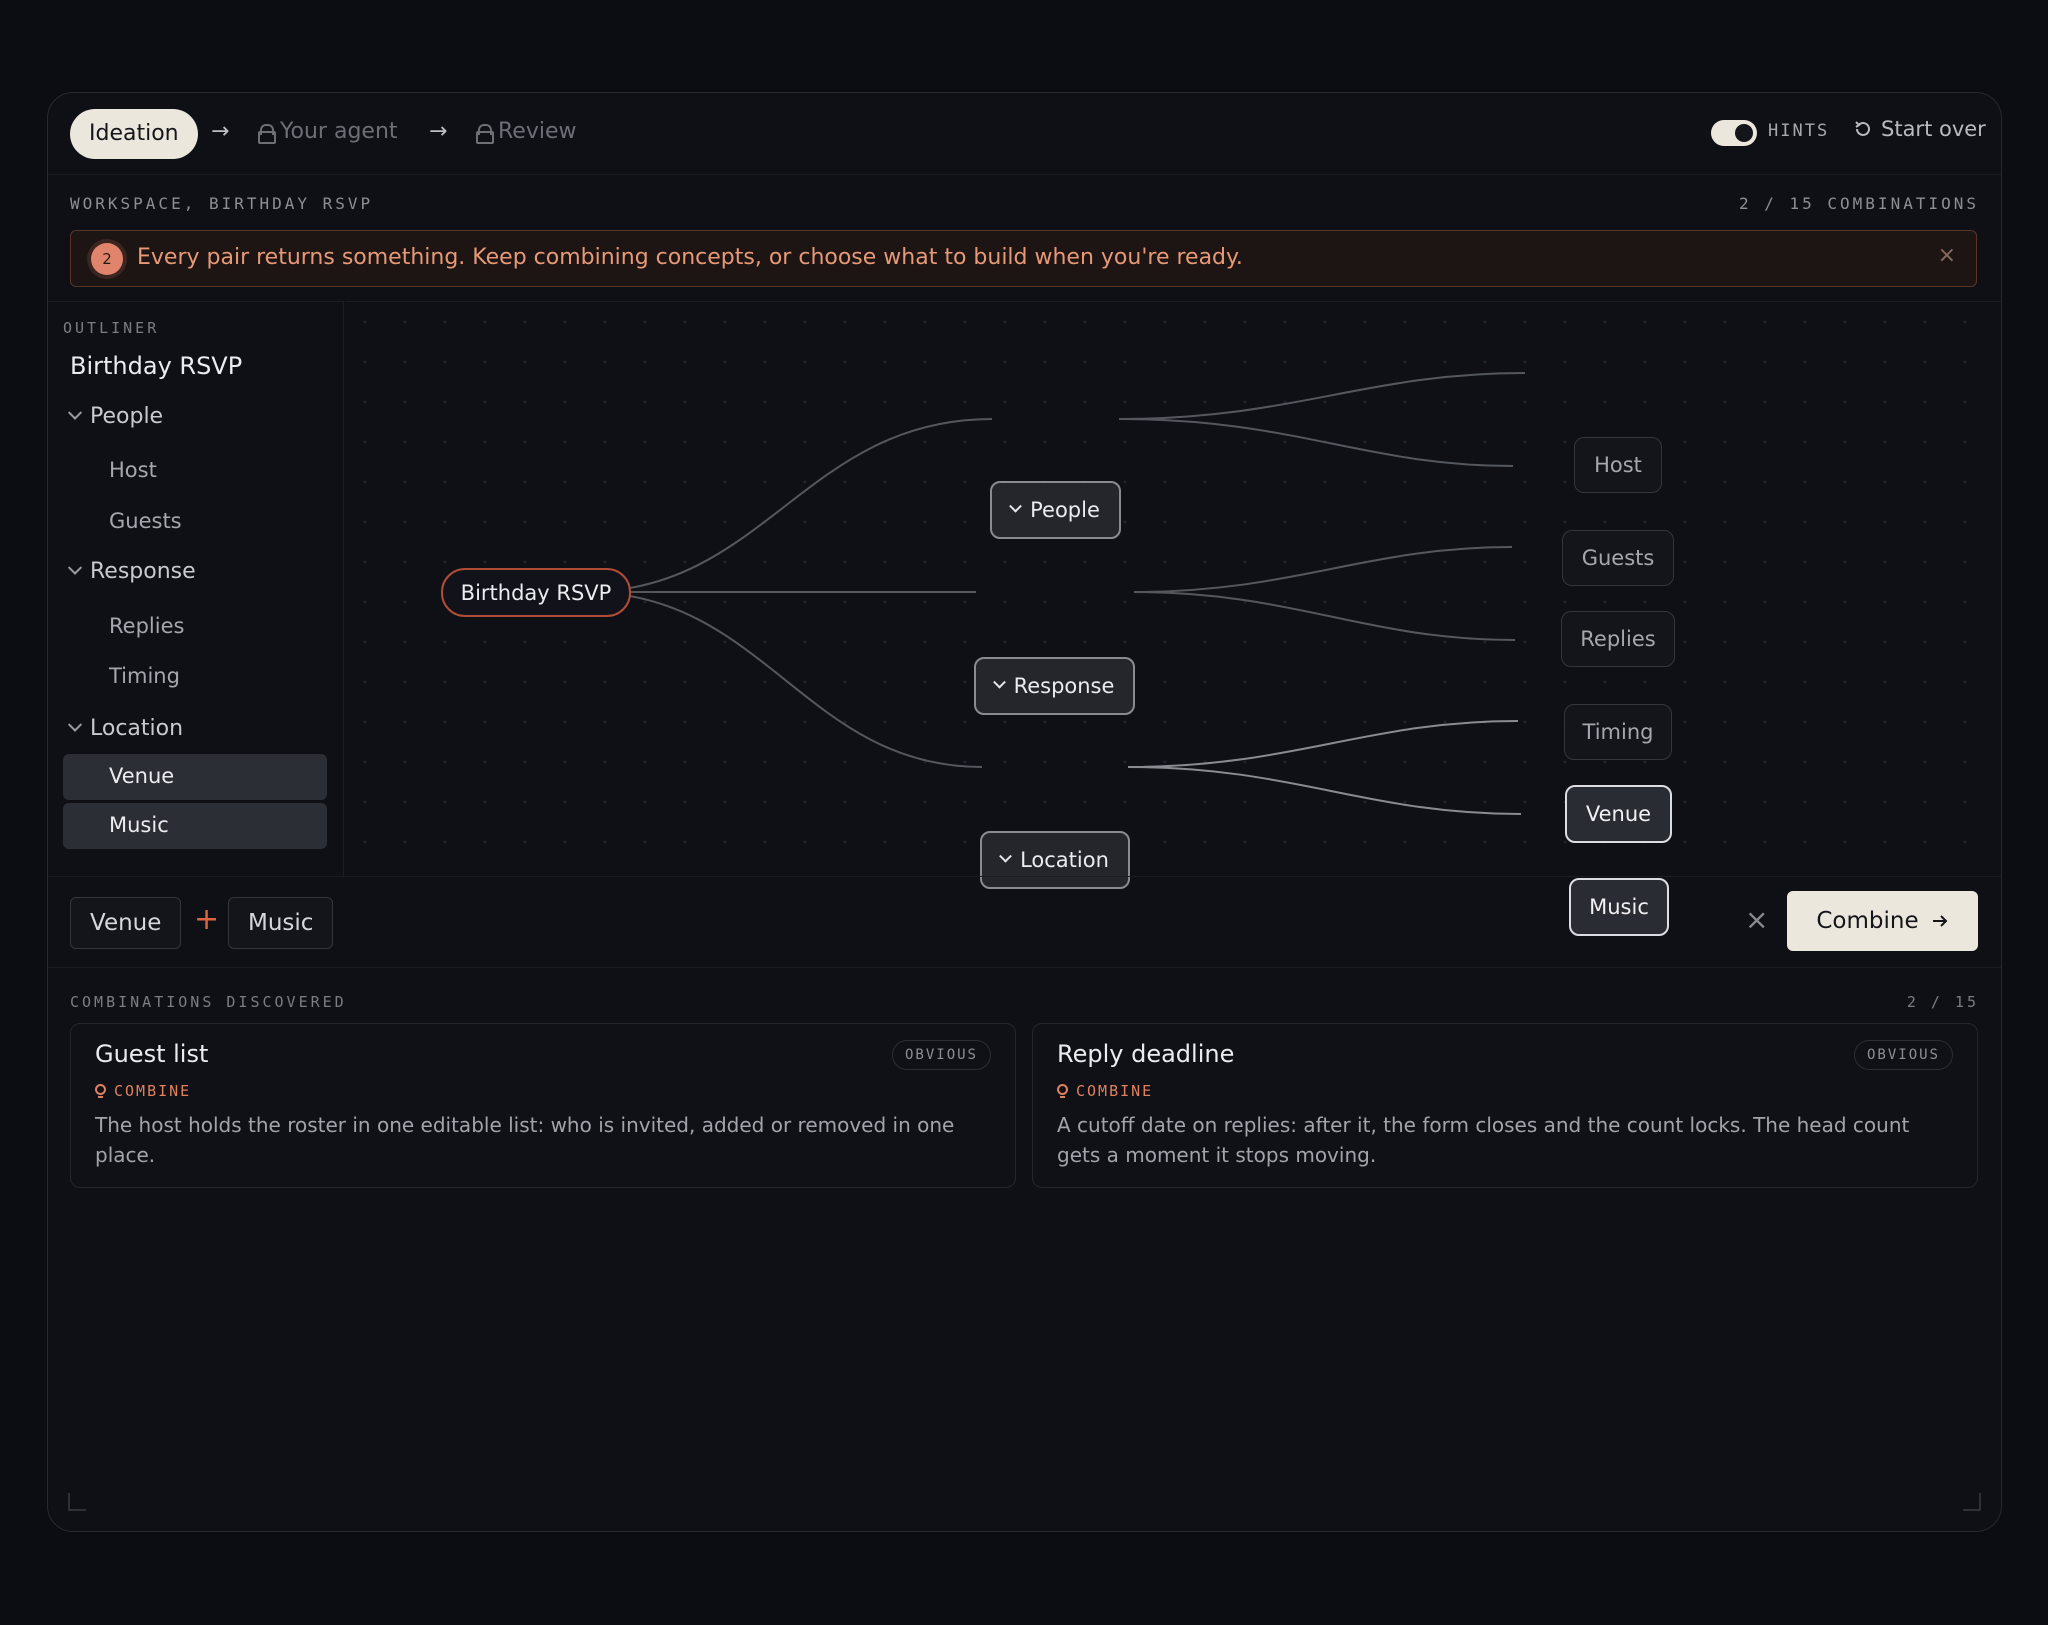  I want to click on arrow-right-icon, so click(1940, 921).